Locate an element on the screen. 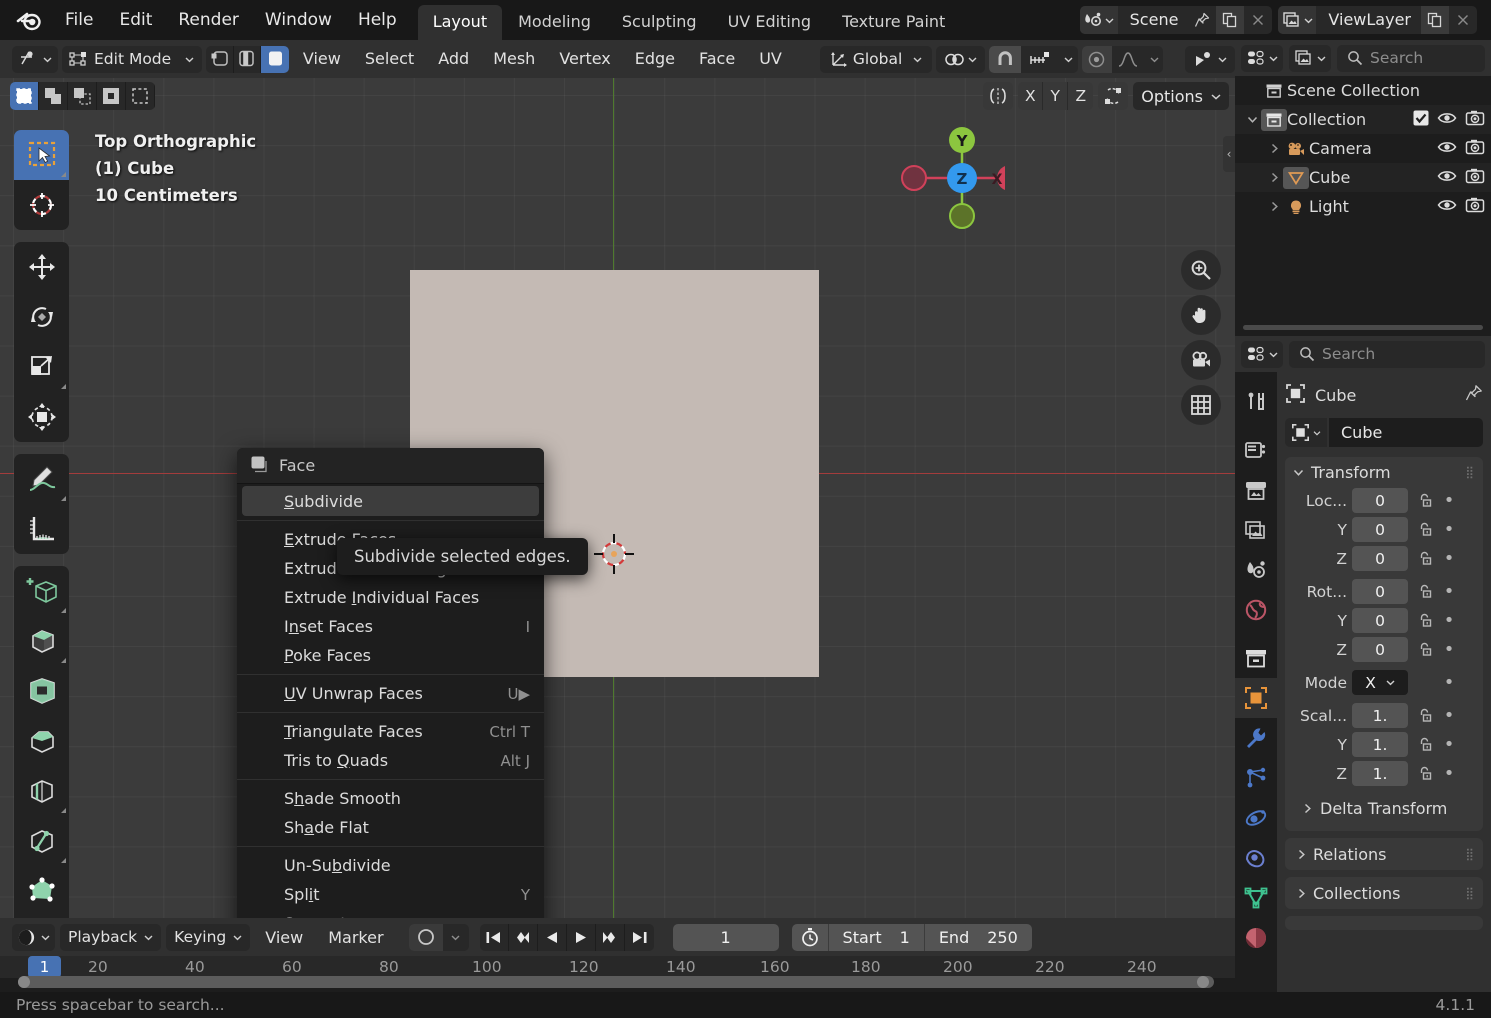  proportional-editing-group is located at coordinates (1123, 59).